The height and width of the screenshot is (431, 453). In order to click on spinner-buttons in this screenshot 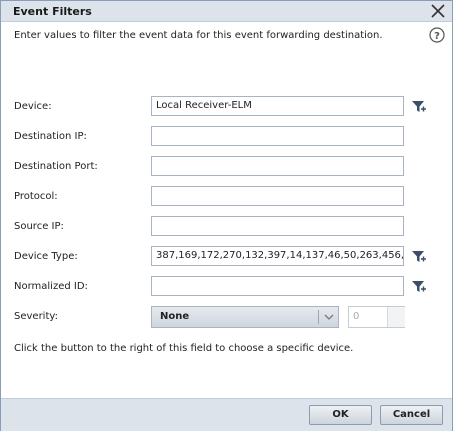, I will do `click(396, 317)`.